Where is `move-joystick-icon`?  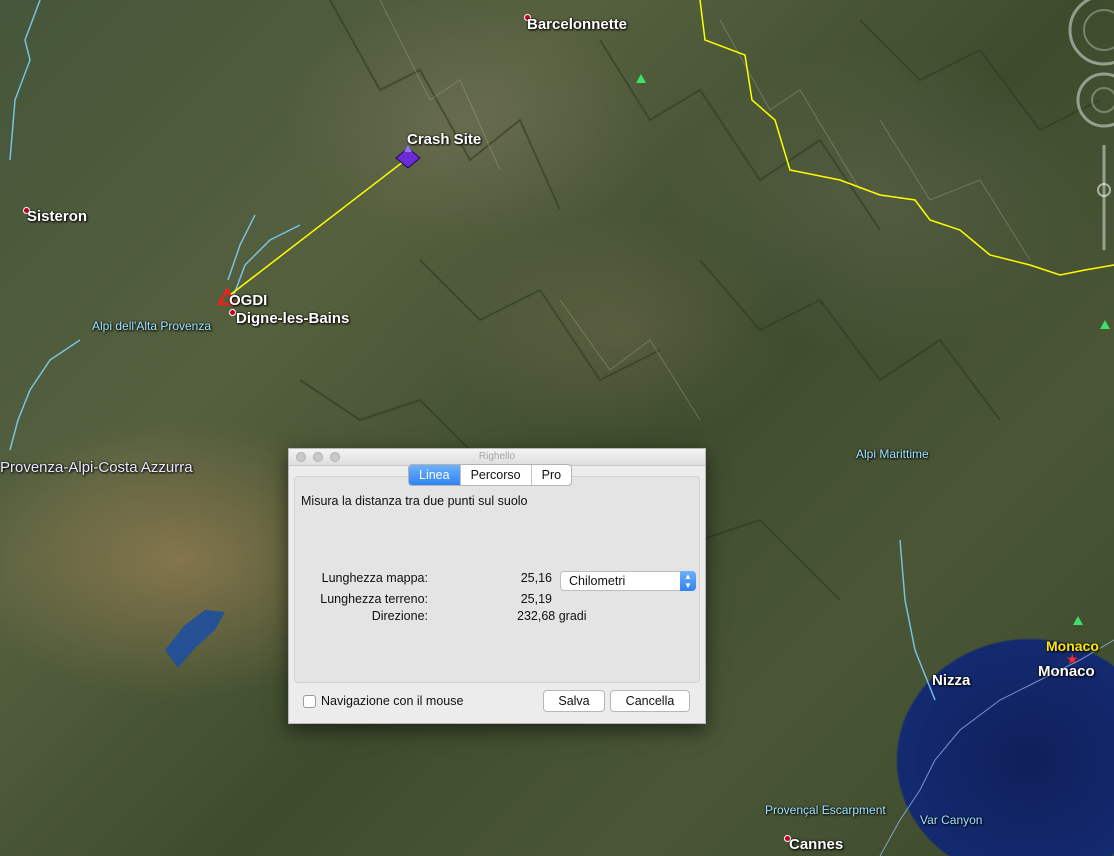
move-joystick-icon is located at coordinates (1095, 100).